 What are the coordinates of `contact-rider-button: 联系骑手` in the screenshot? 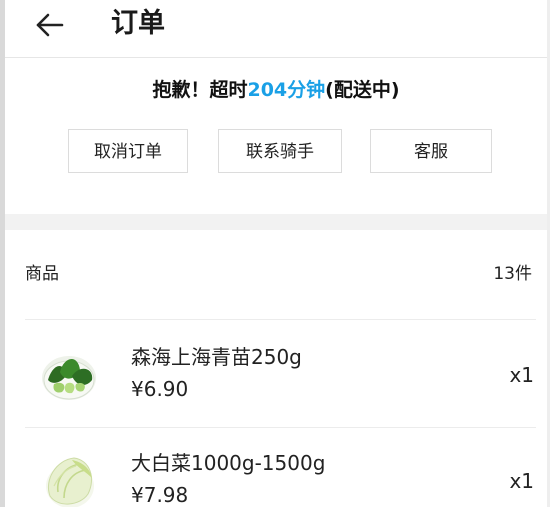 It's located at (280, 151).